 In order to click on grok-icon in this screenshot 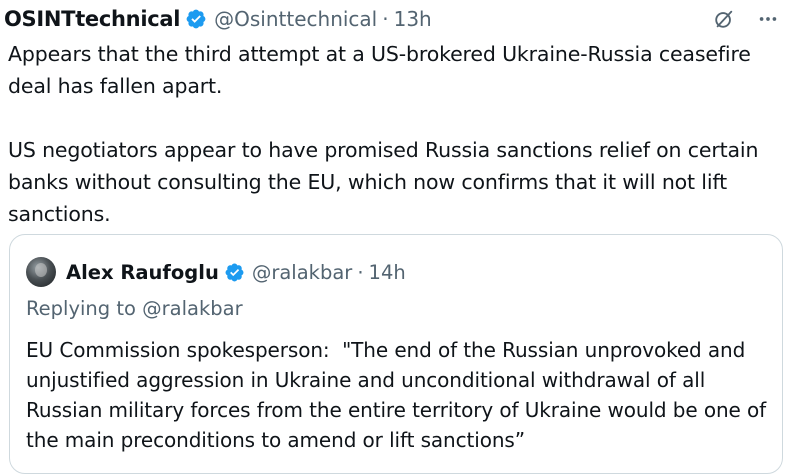, I will do `click(724, 19)`.